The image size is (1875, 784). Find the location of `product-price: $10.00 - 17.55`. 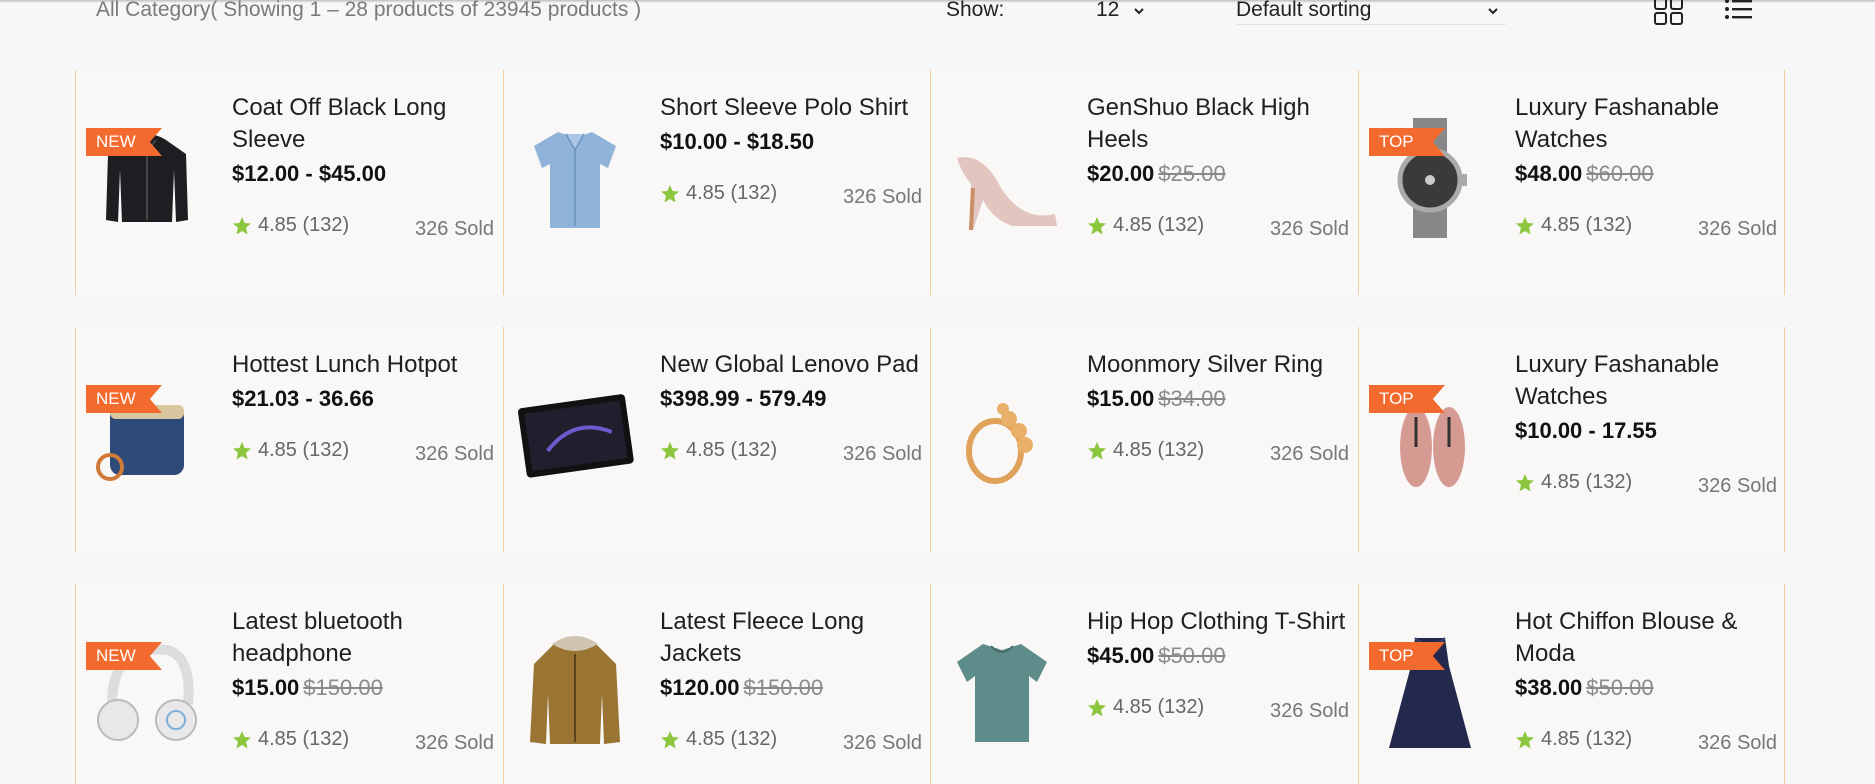

product-price: $10.00 - 17.55 is located at coordinates (1646, 431).